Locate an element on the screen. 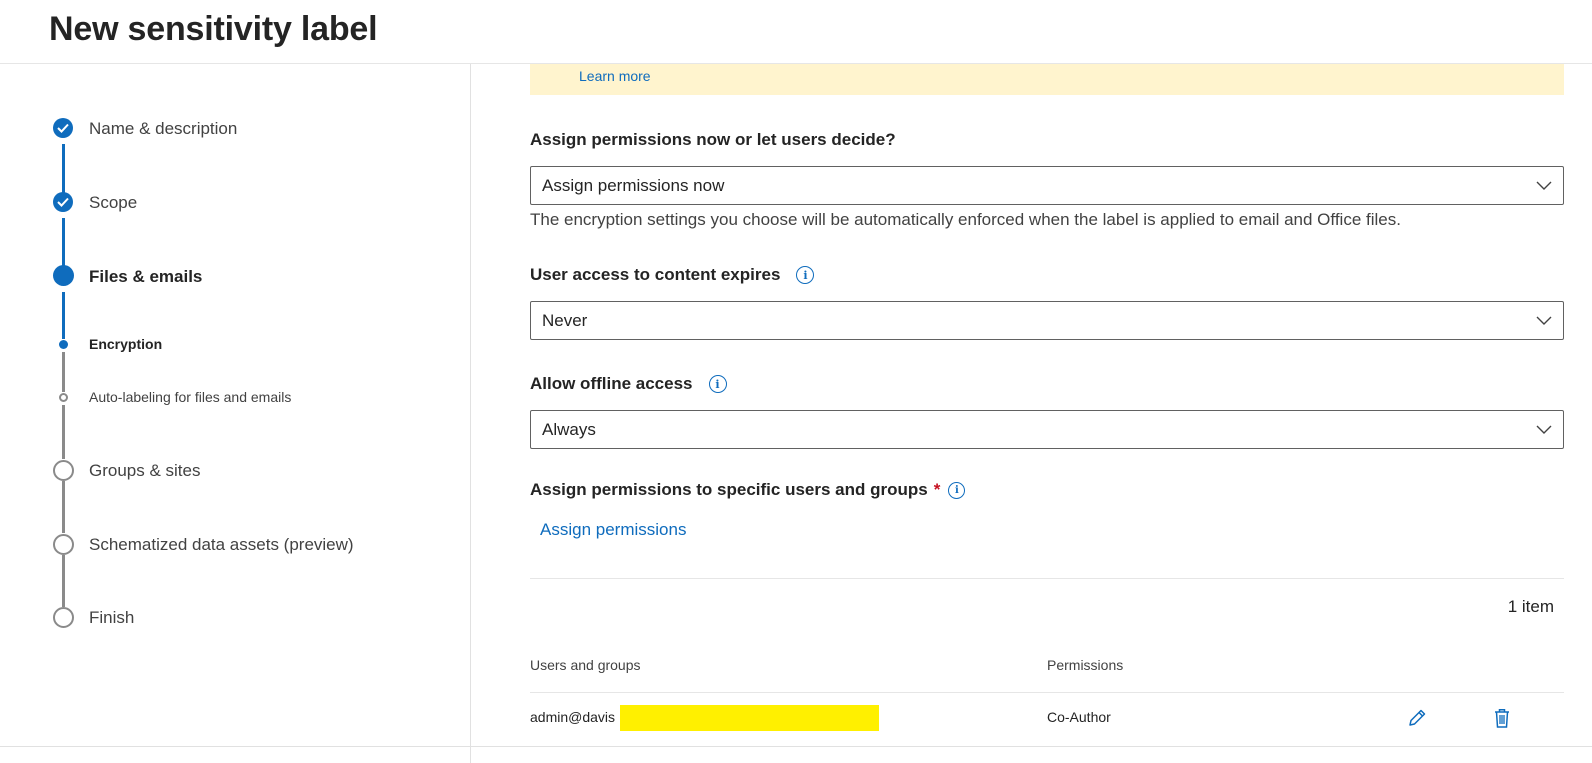 This screenshot has height=763, width=1592. step-files-emails: Files & emails is located at coordinates (145, 277).